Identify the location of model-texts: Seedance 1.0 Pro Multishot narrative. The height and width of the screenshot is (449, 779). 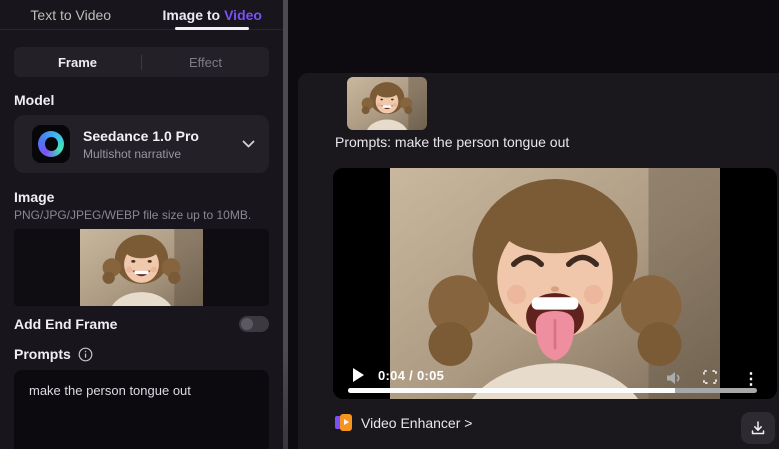
(141, 144).